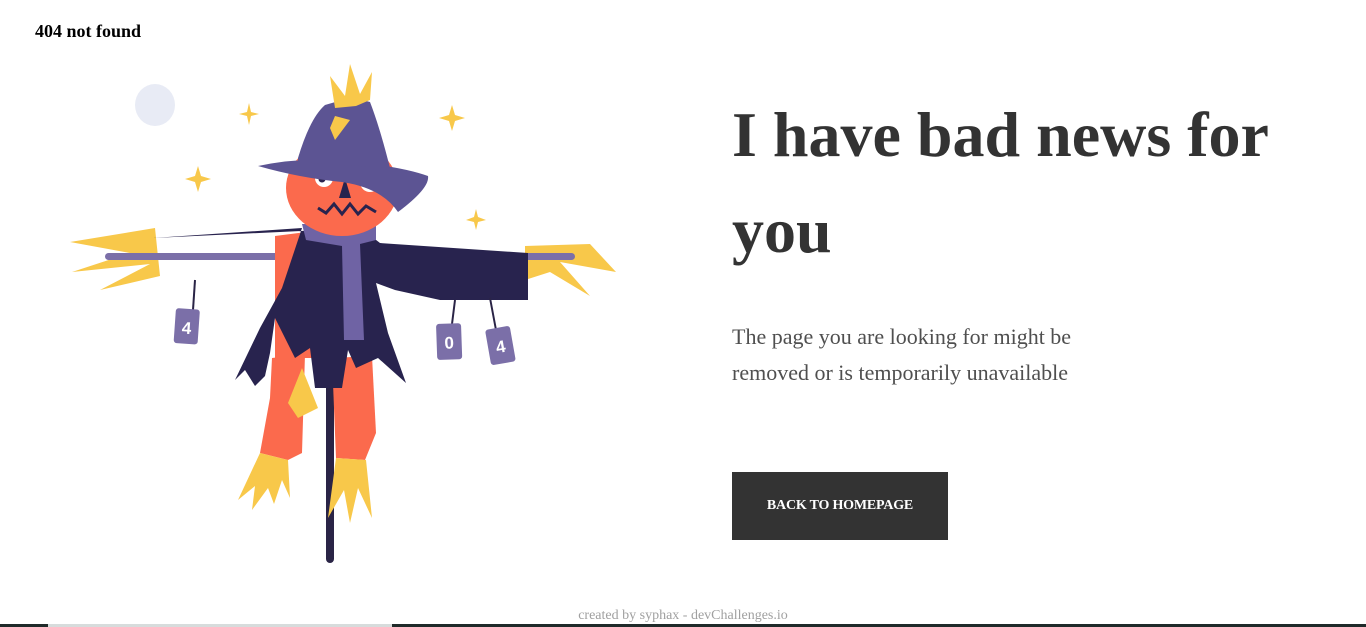  What do you see at coordinates (88, 31) in the screenshot?
I see `site-logo: 404 not found` at bounding box center [88, 31].